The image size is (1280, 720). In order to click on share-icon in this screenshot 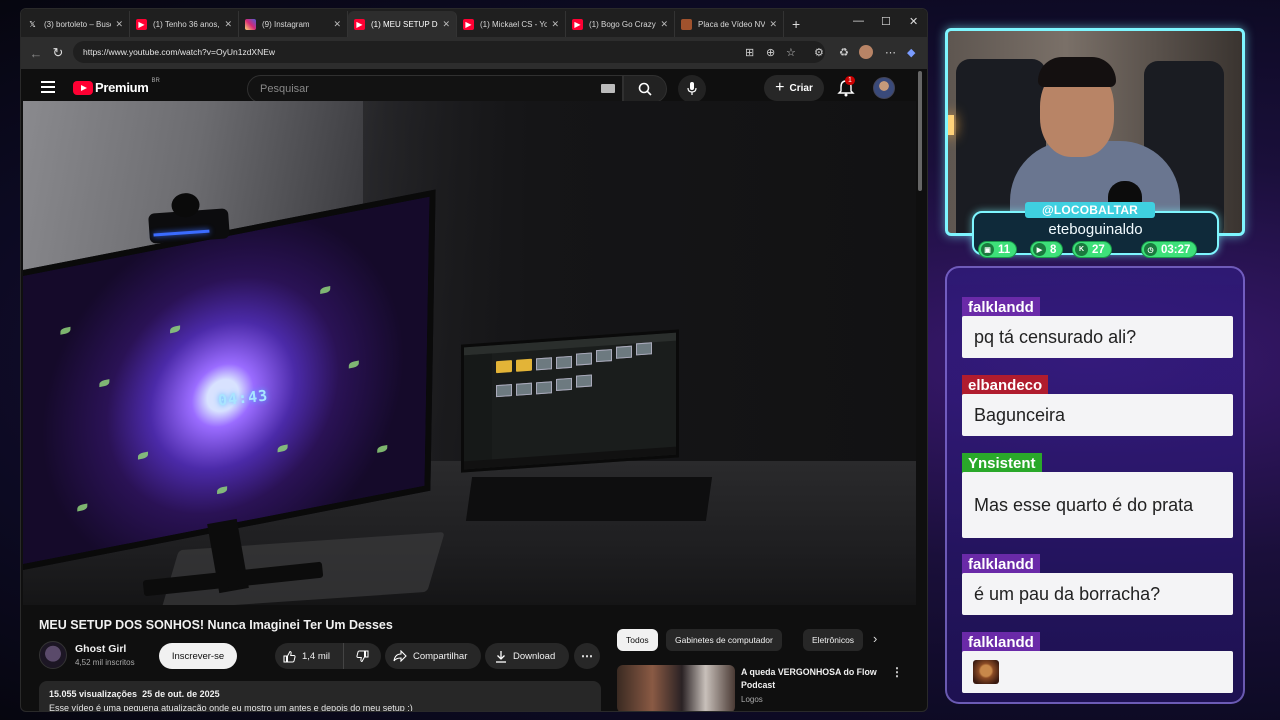, I will do `click(400, 656)`.